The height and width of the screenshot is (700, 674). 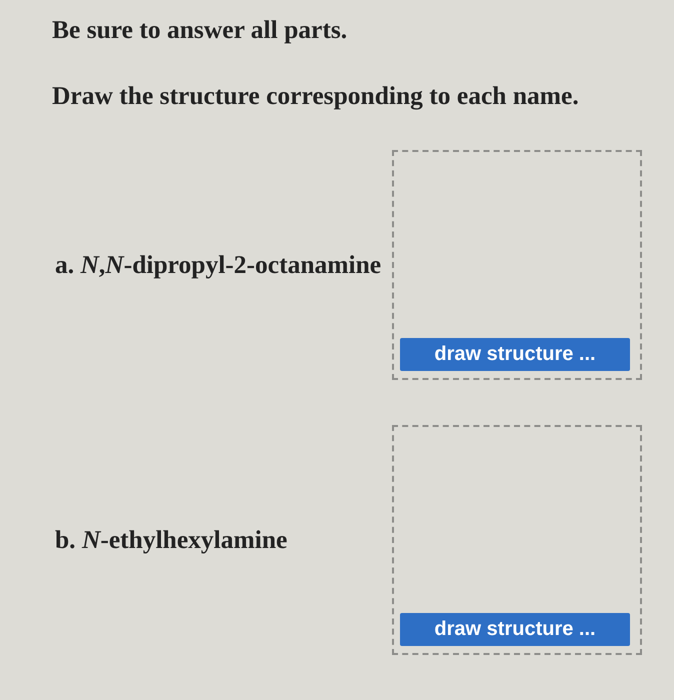 What do you see at coordinates (200, 30) in the screenshot?
I see `instruction-text: Be sure to answer all parts.` at bounding box center [200, 30].